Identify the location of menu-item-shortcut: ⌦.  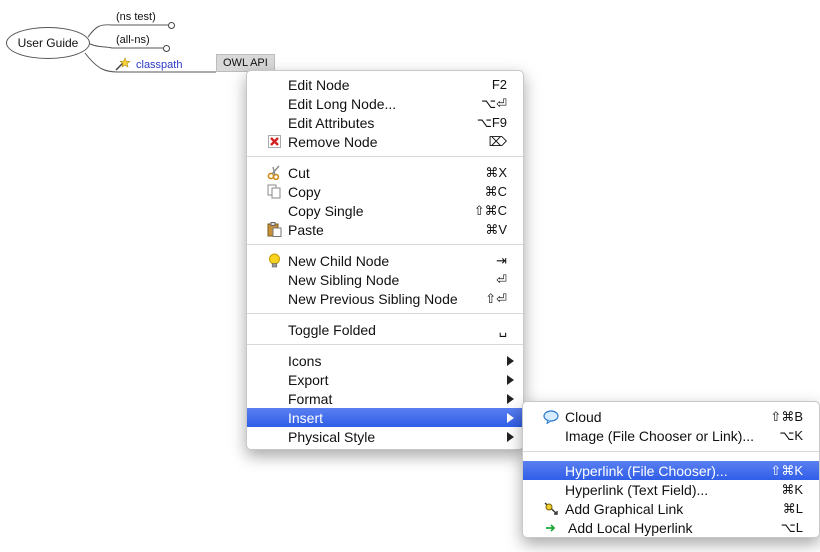
(497, 141).